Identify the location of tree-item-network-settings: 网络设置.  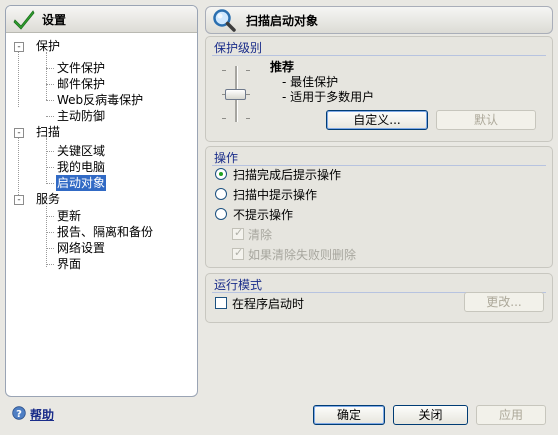
(81, 248).